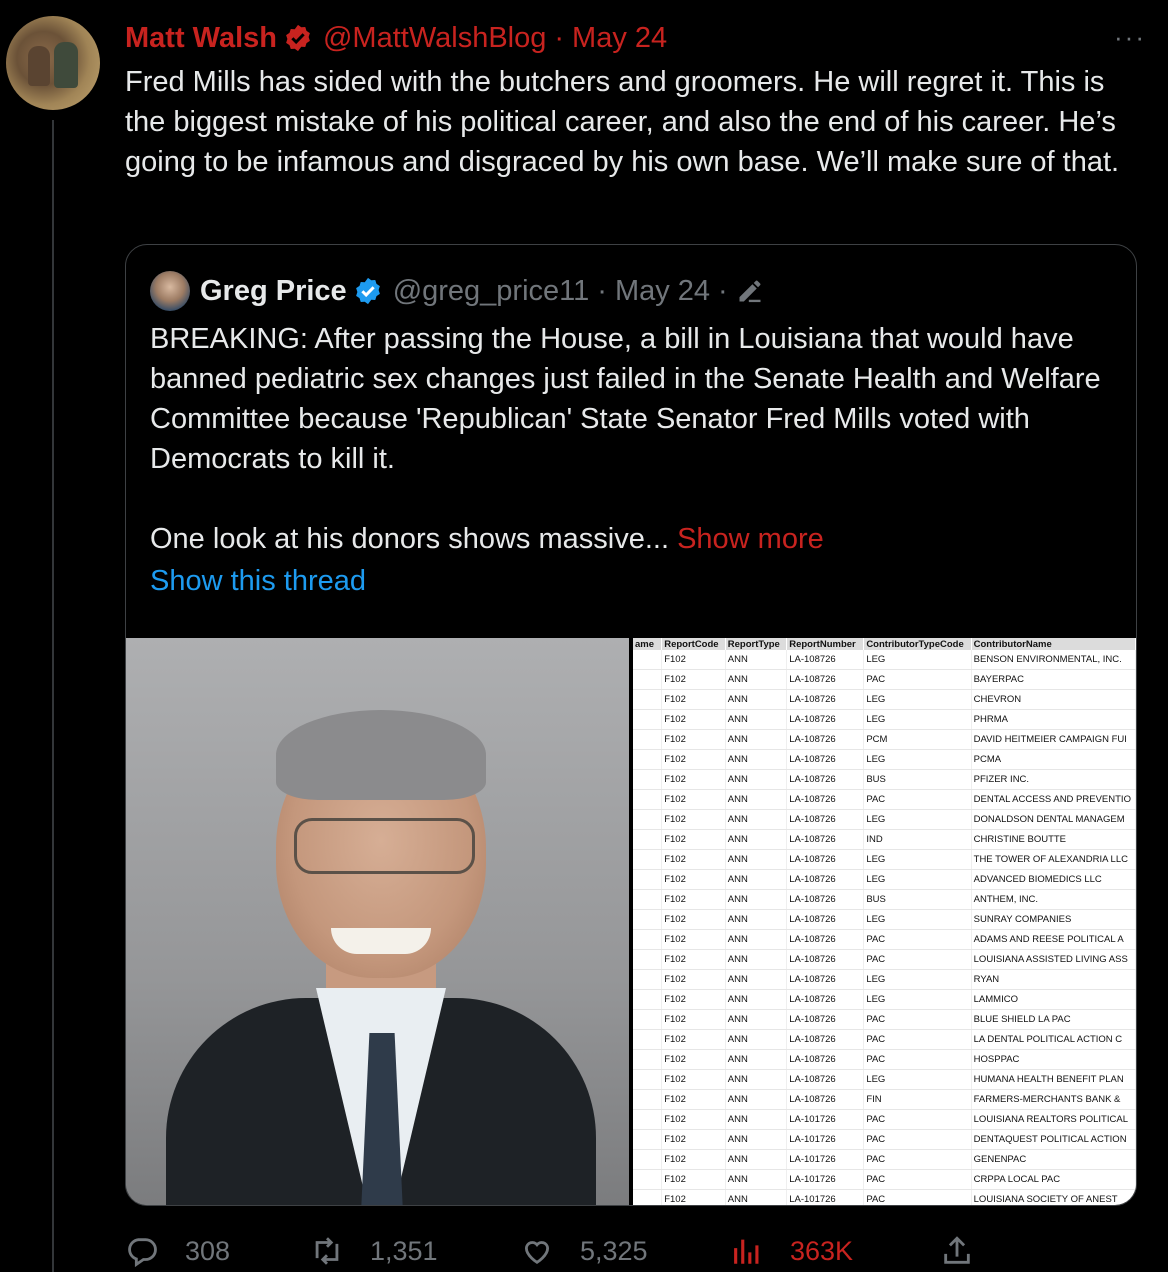  I want to click on tweet-header: Matt Walsh @MattWalshBlog · May 24, so click(396, 38).